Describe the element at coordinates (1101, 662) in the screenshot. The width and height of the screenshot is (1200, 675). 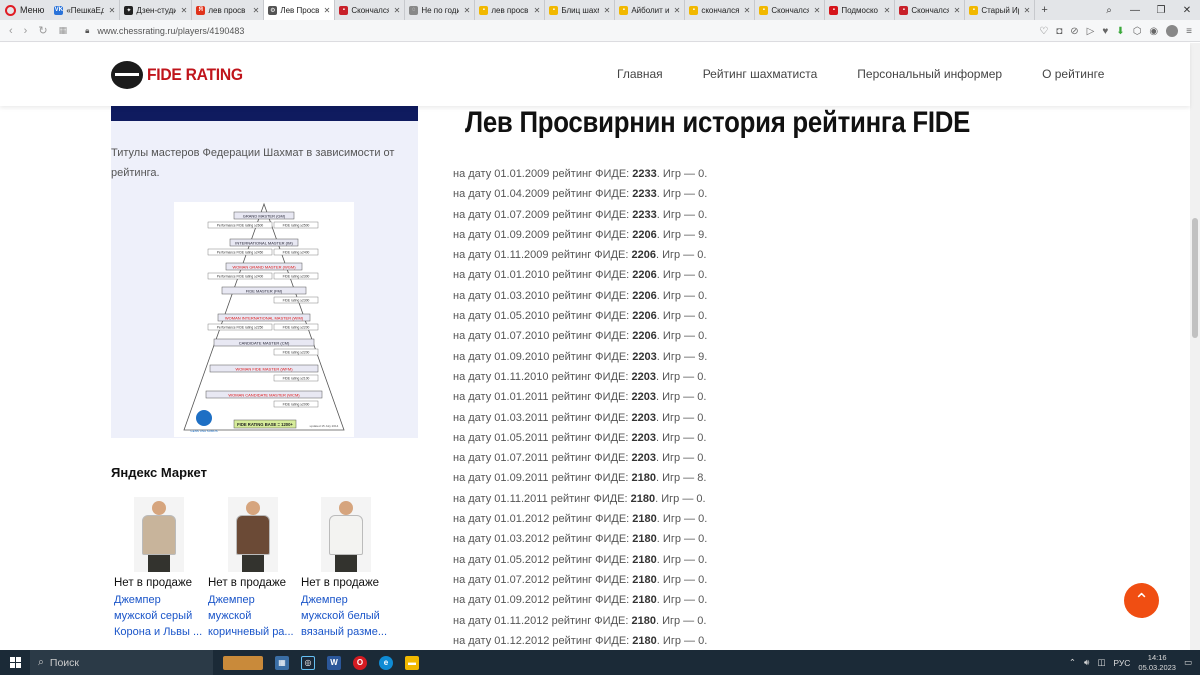
I see `network-icon: ◫` at that location.